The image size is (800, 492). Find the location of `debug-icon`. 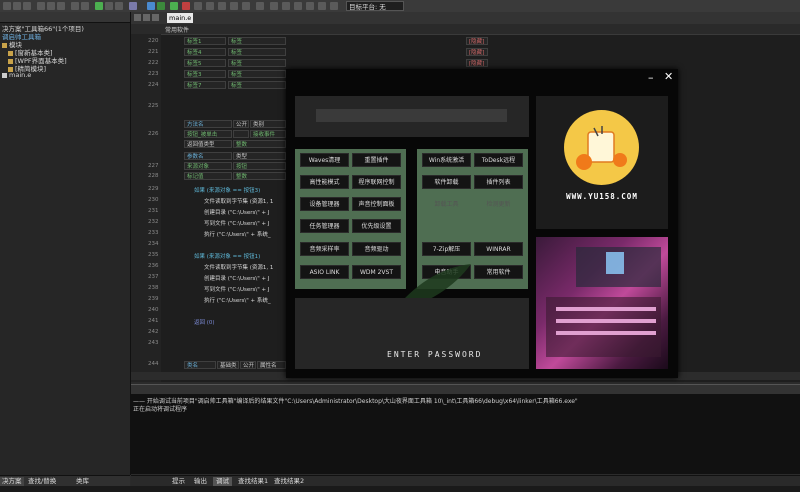

debug-icon is located at coordinates (151, 6).